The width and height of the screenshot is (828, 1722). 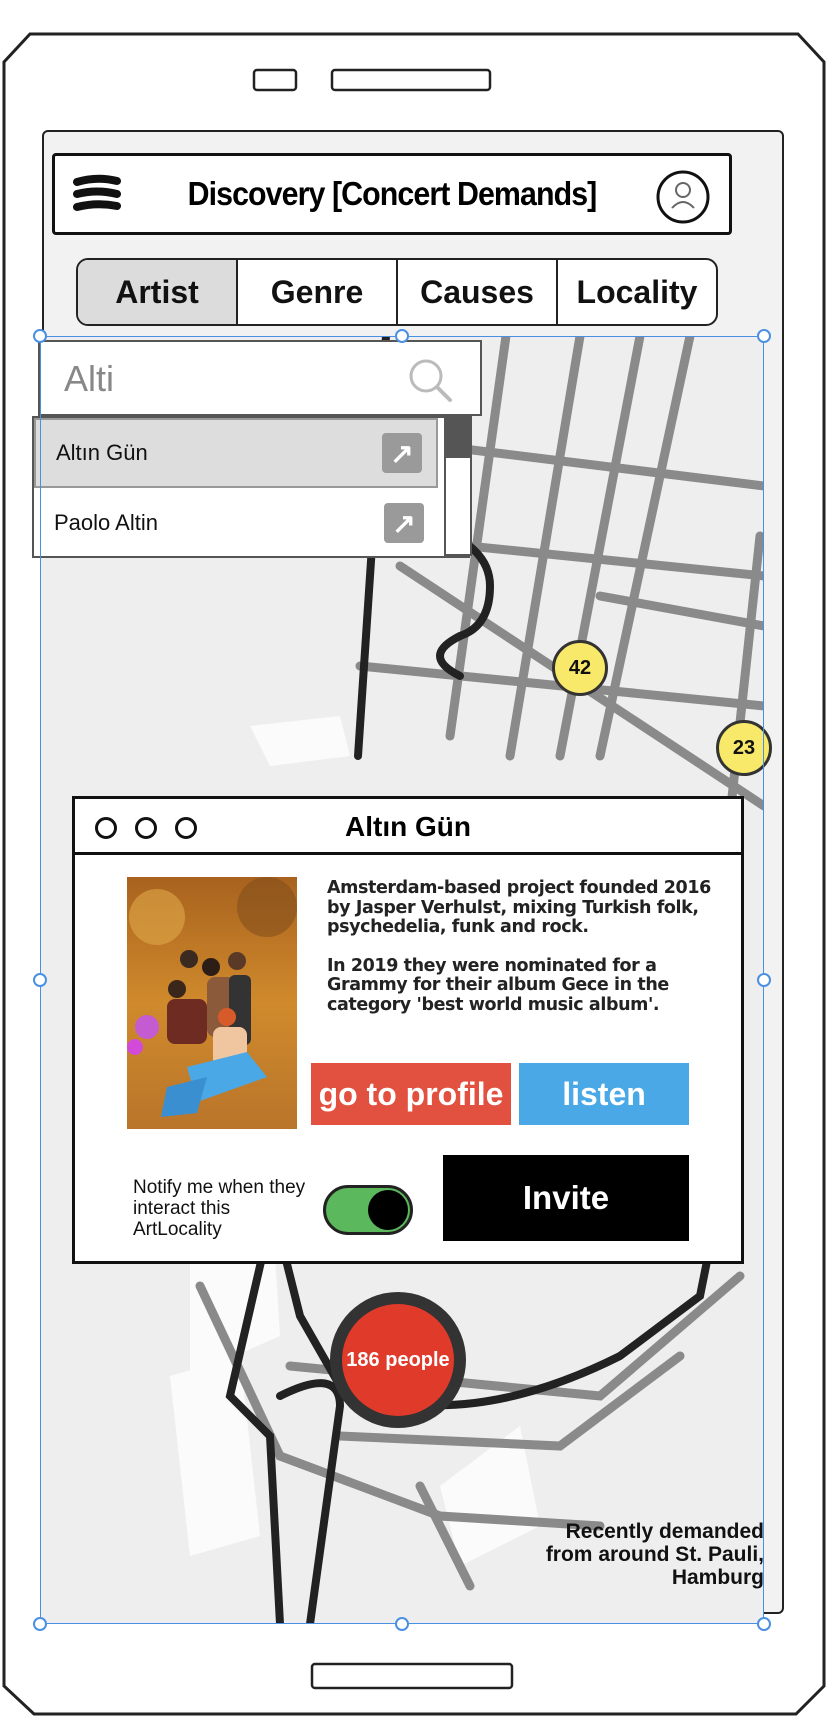 I want to click on page-title: Discovery [Concert Demands], so click(x=392, y=193).